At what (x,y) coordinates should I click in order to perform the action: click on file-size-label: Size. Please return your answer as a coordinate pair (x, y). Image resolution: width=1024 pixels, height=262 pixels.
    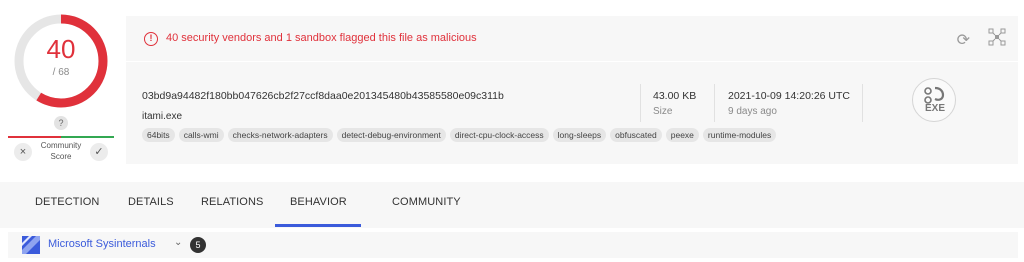
    Looking at the image, I should click on (663, 111).